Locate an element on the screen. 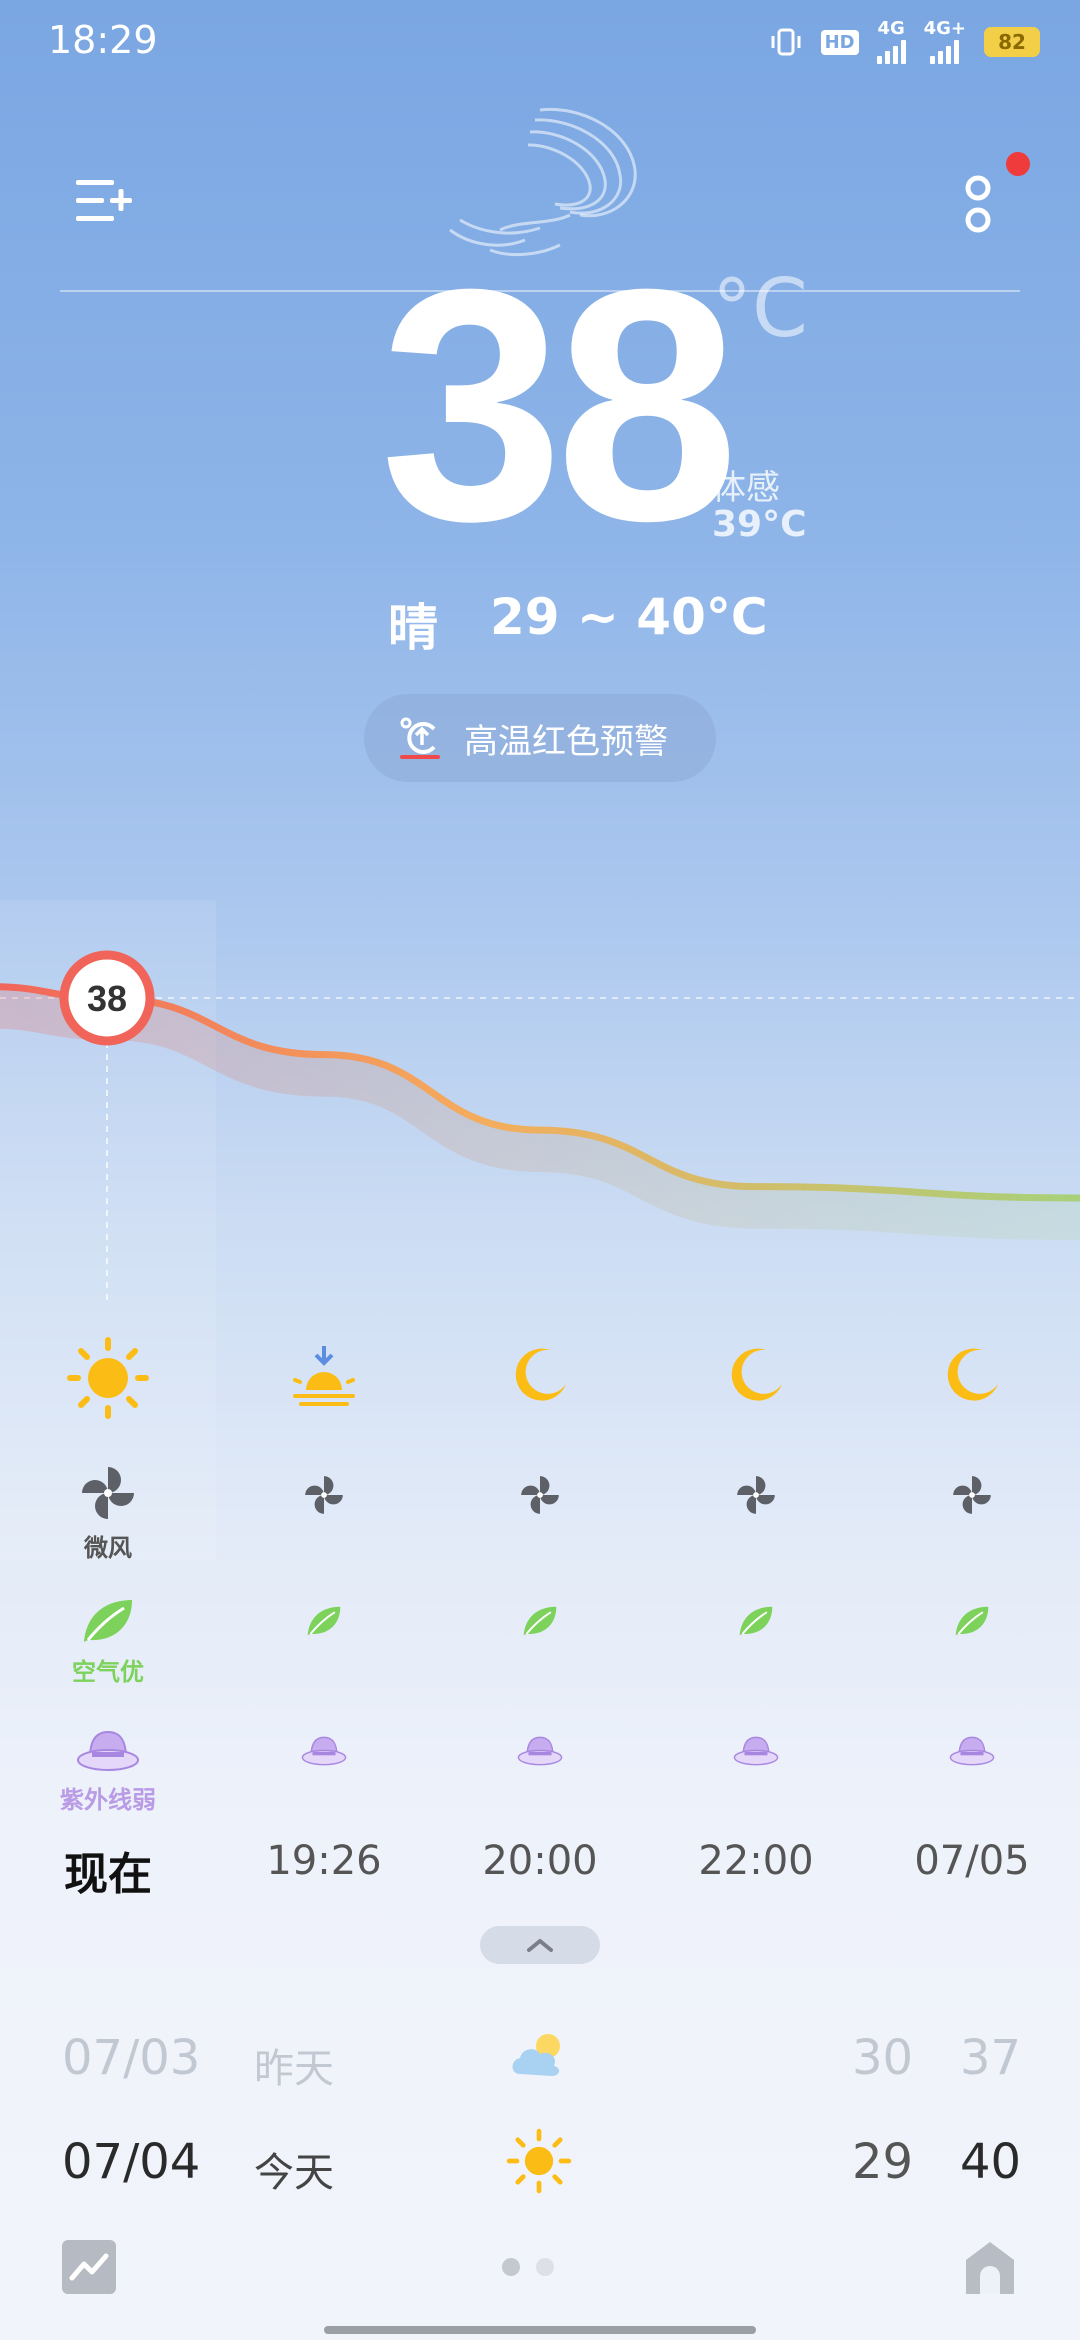 This screenshot has height=2340, width=1080. current-temp-marker: 38 is located at coordinates (107, 998).